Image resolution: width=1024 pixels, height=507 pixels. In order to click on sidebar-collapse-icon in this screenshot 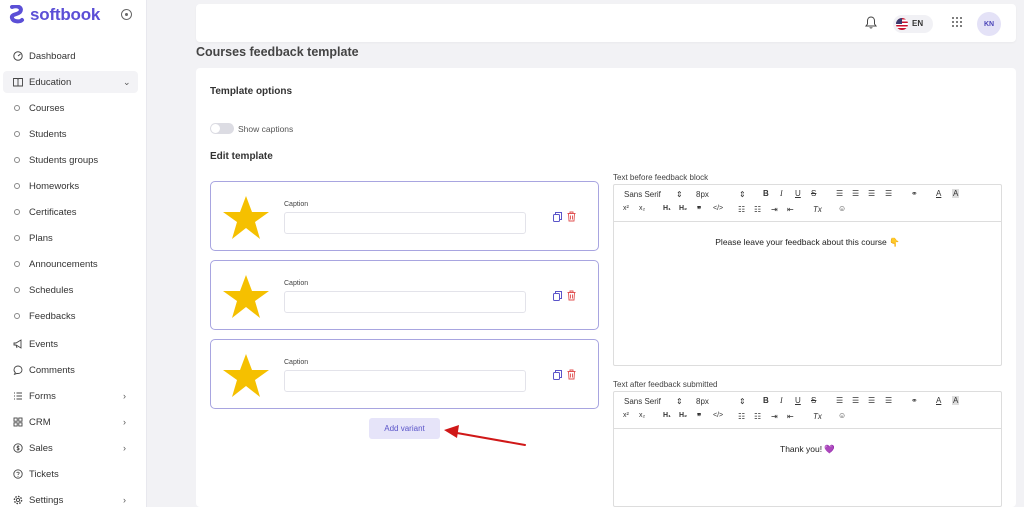, I will do `click(126, 14)`.